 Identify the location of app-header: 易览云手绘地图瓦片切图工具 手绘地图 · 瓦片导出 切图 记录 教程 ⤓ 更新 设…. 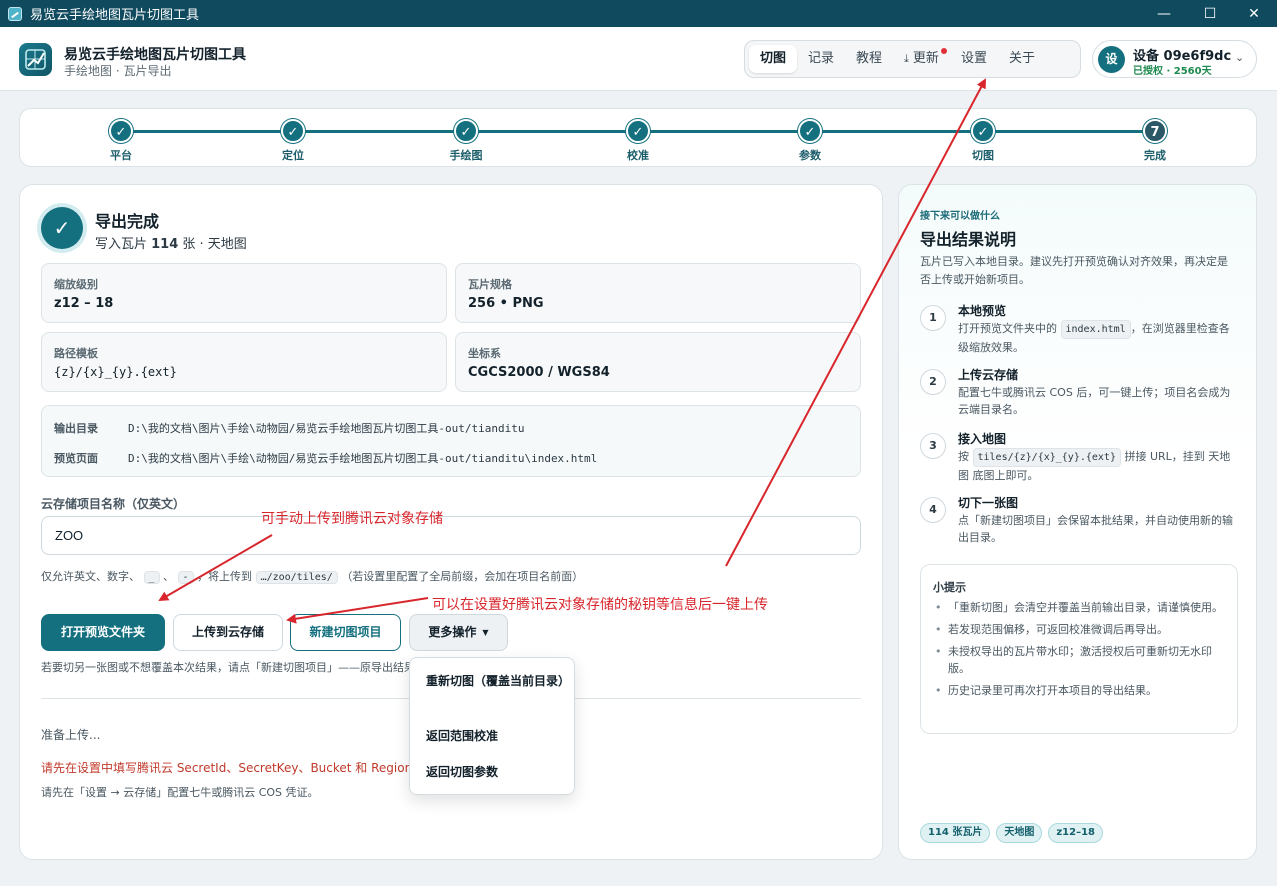
(638, 59).